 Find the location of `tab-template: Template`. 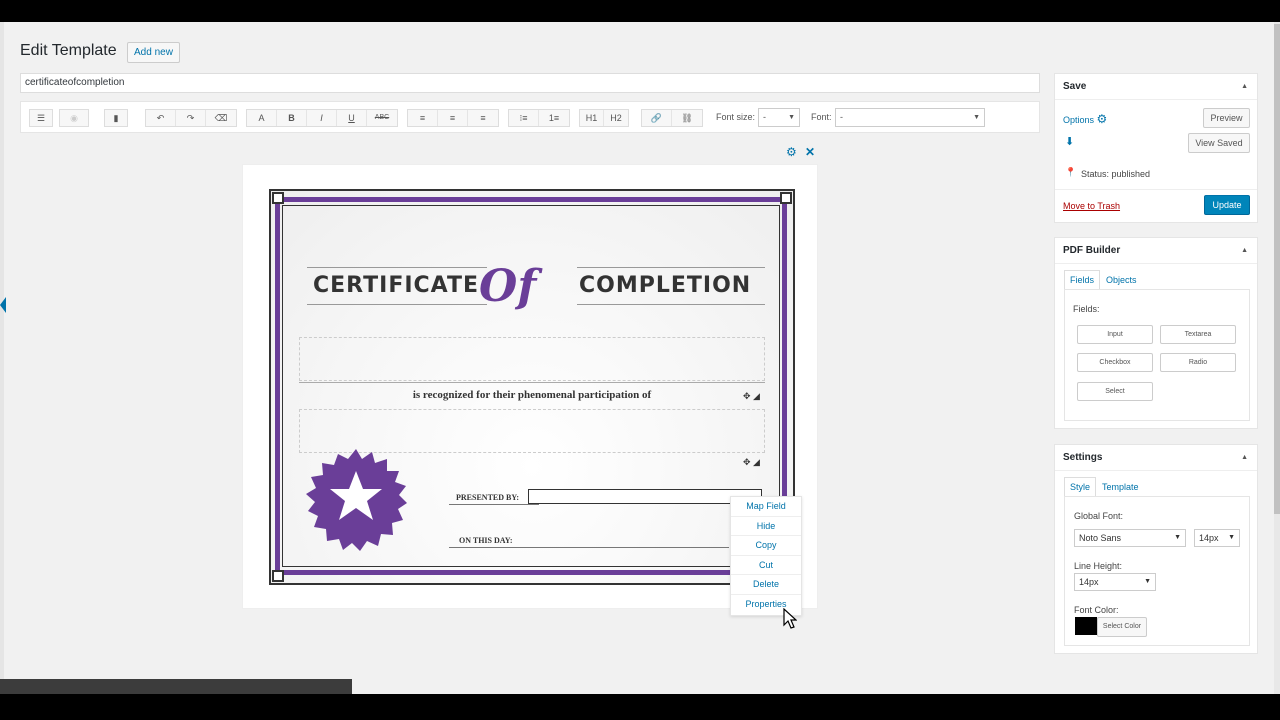

tab-template: Template is located at coordinates (1120, 487).